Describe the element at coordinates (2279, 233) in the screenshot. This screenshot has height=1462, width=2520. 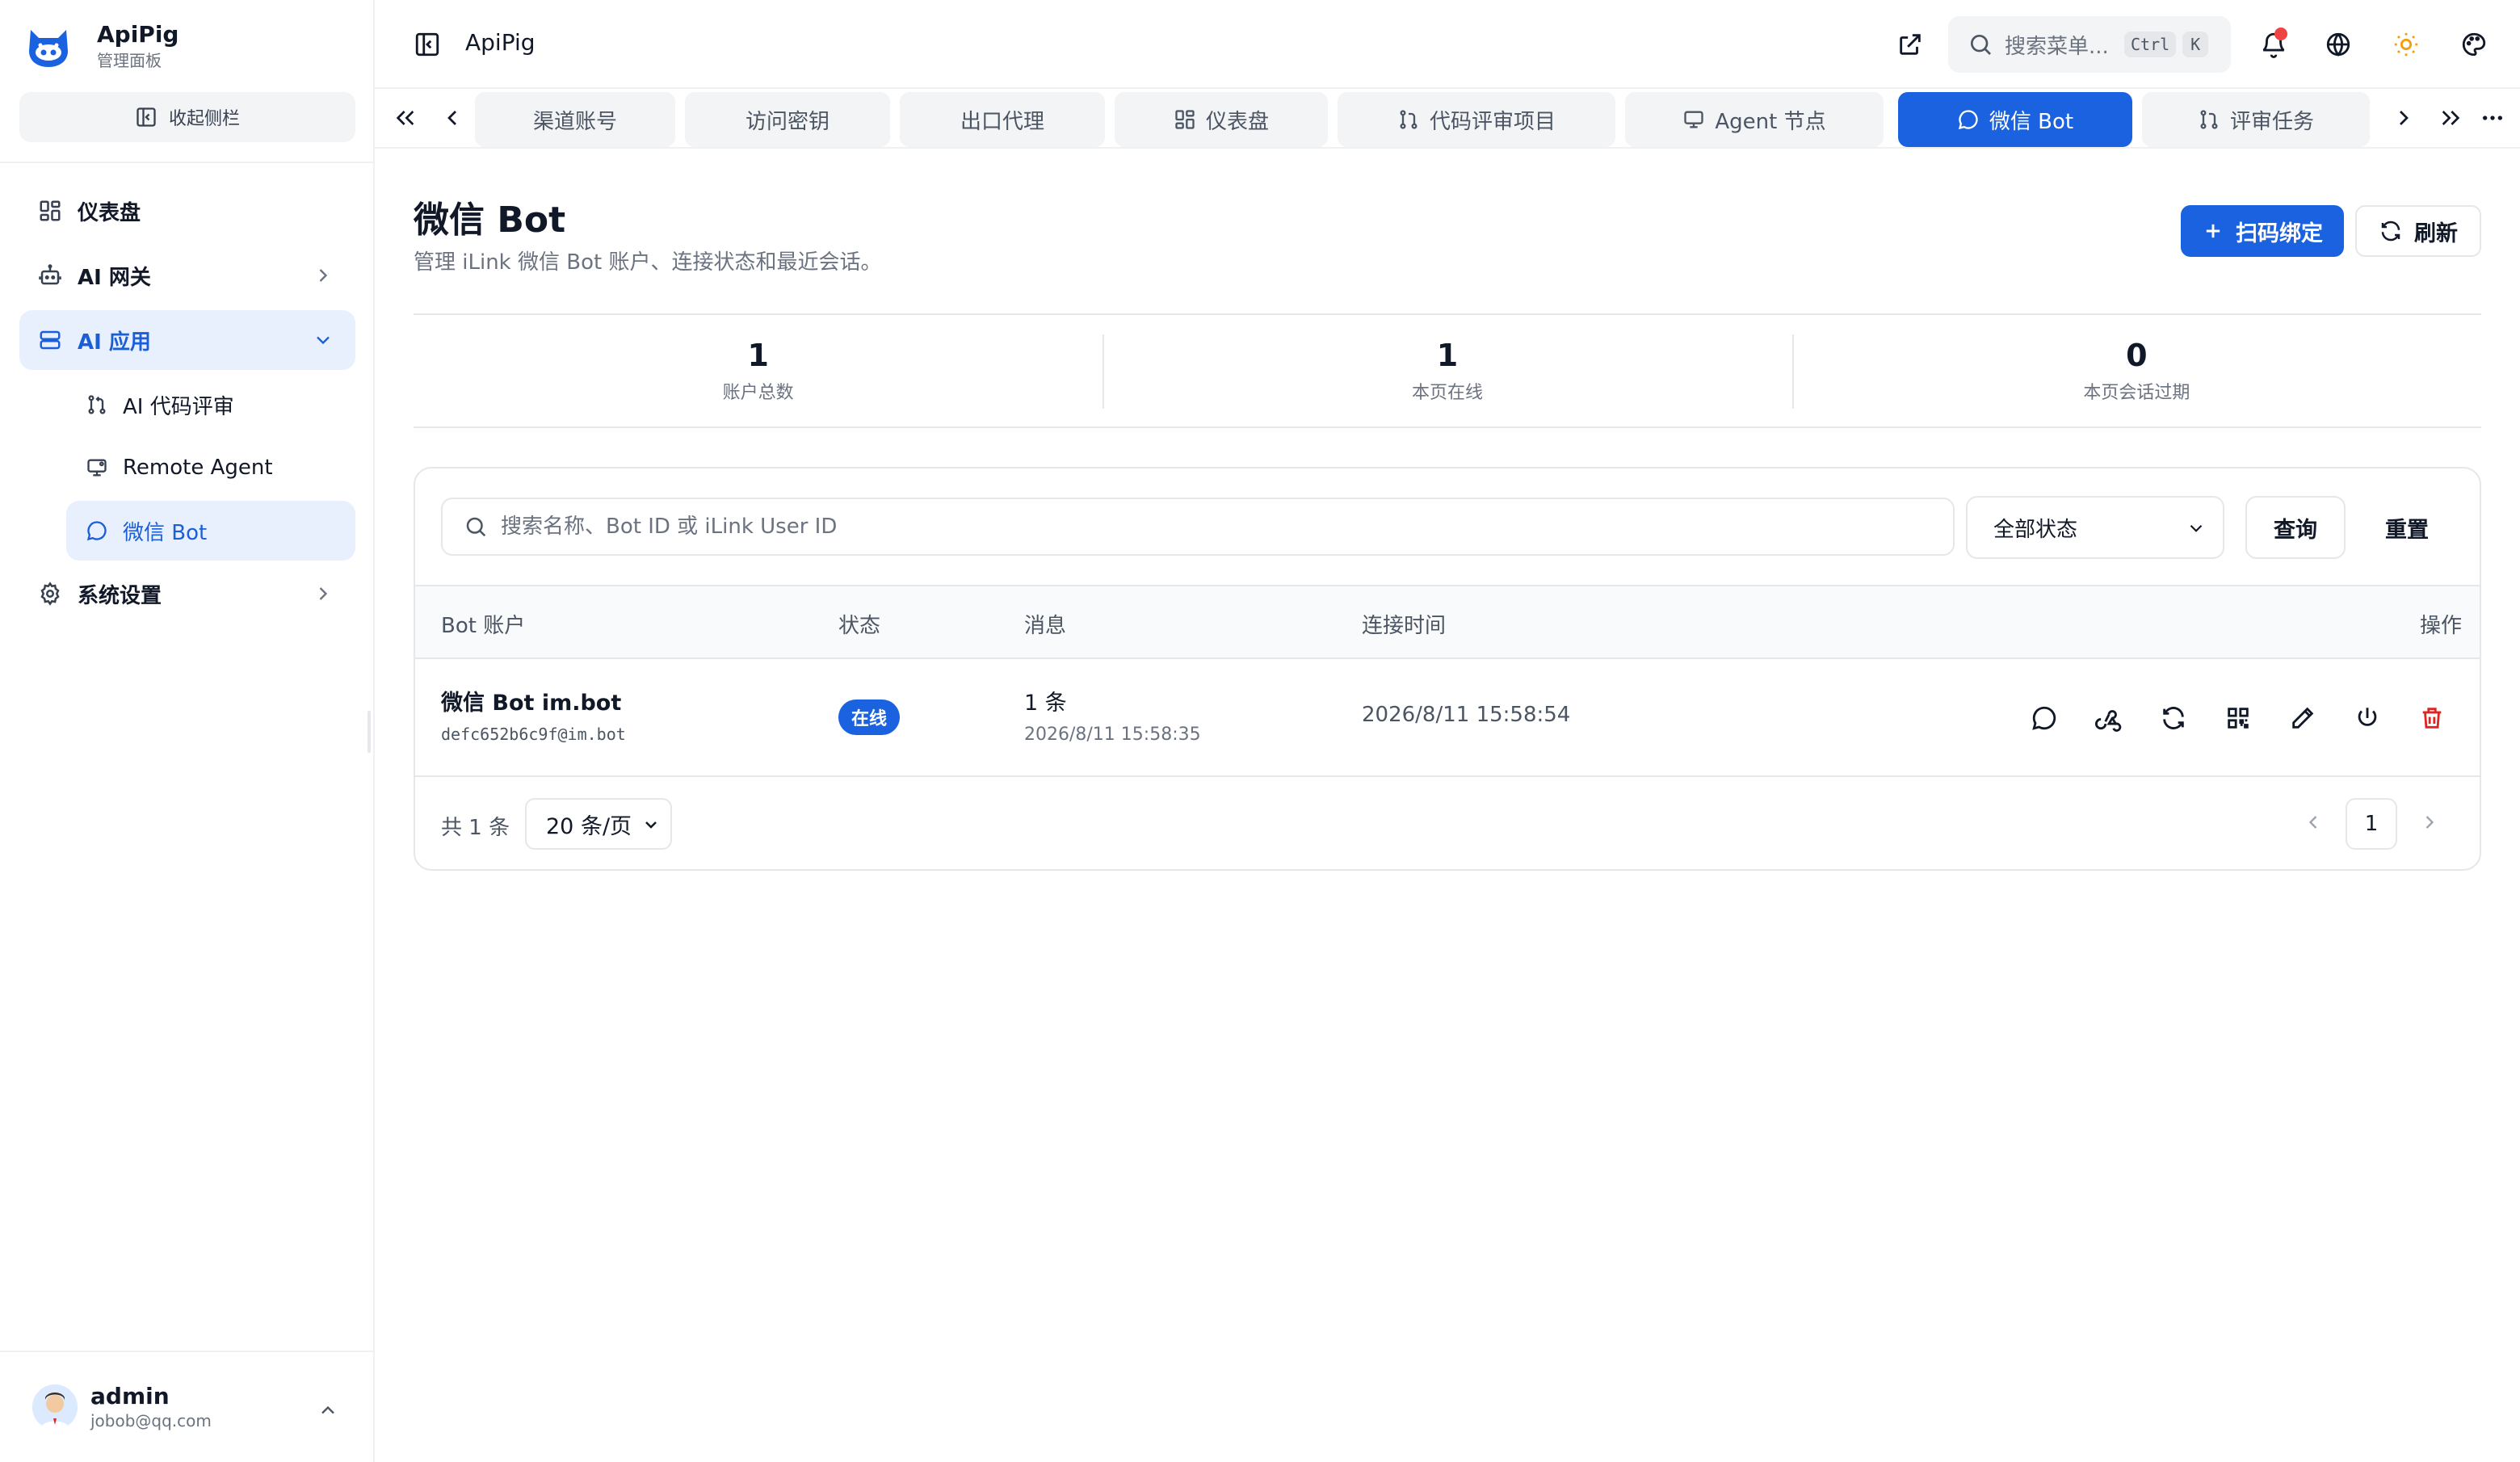
I see `scan-bind-label: 扫码绑定` at that location.